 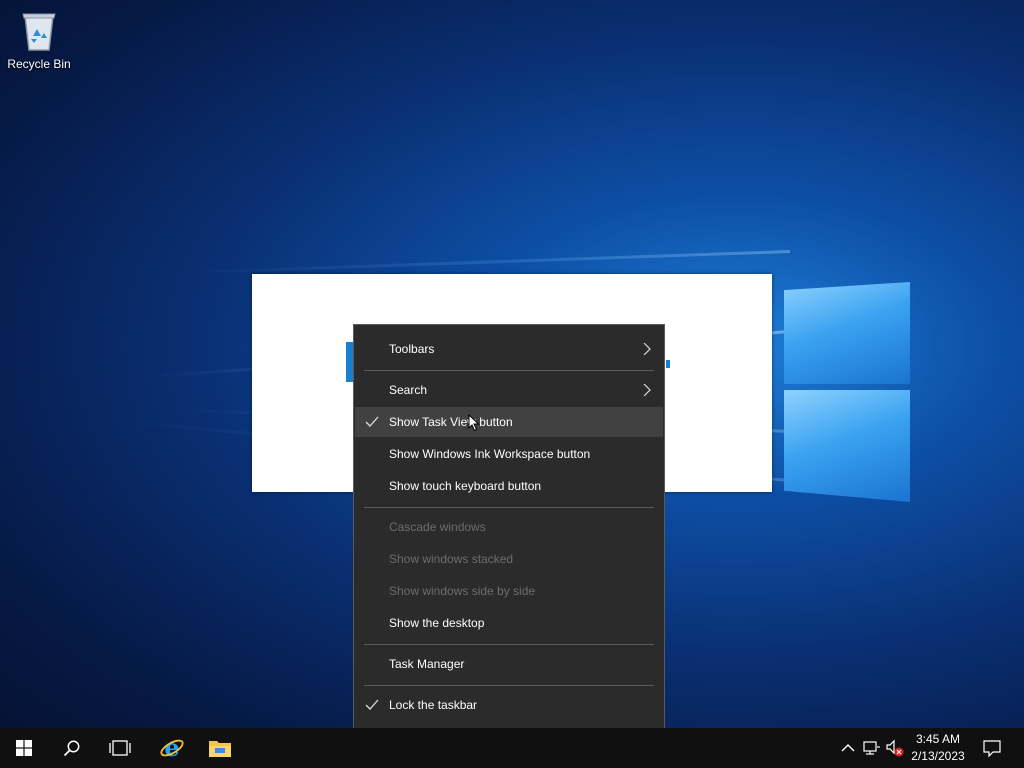 What do you see at coordinates (872, 748) in the screenshot?
I see `network-icon` at bounding box center [872, 748].